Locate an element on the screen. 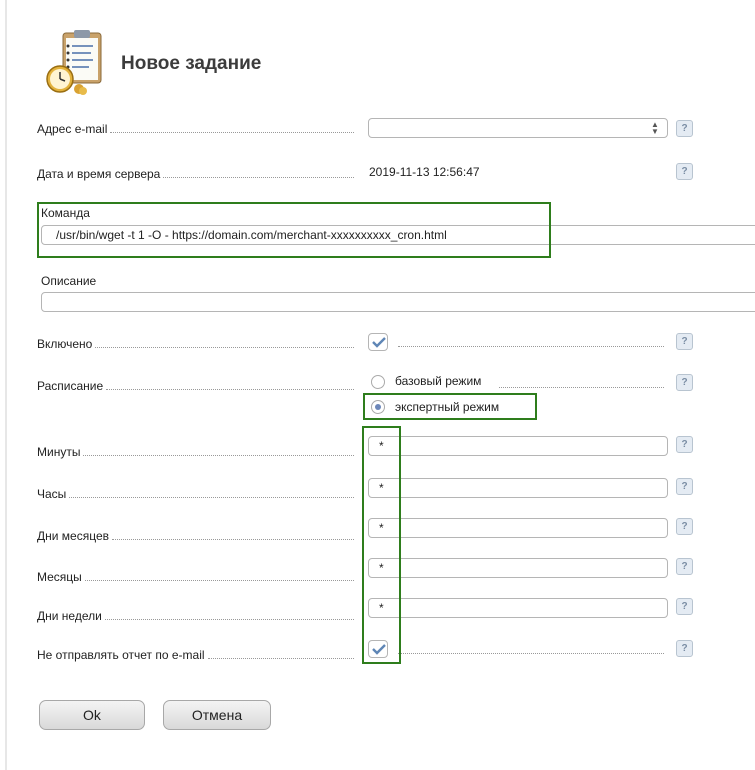  days-of-month-label: Дни месяцев is located at coordinates (73, 536).